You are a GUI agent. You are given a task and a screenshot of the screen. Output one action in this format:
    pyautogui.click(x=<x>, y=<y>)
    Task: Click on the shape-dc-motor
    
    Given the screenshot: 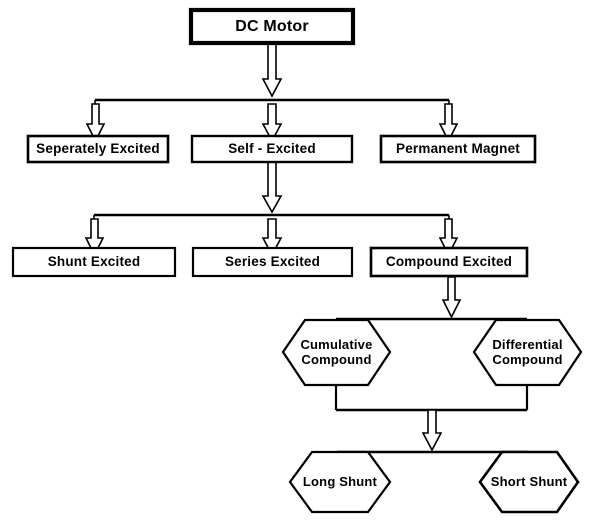 What is the action you would take?
    pyautogui.click(x=272, y=26)
    